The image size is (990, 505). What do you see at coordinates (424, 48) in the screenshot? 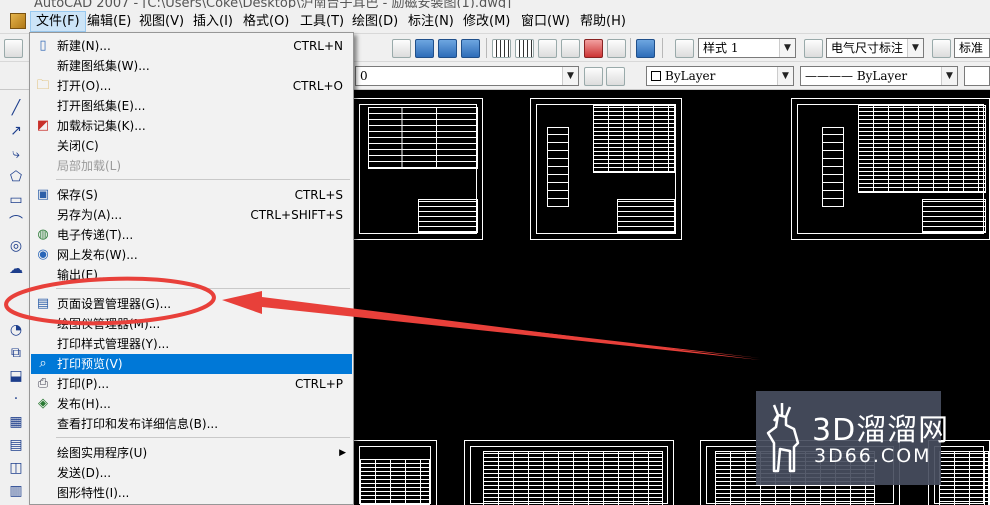
I see `zoom-realtime-icon` at bounding box center [424, 48].